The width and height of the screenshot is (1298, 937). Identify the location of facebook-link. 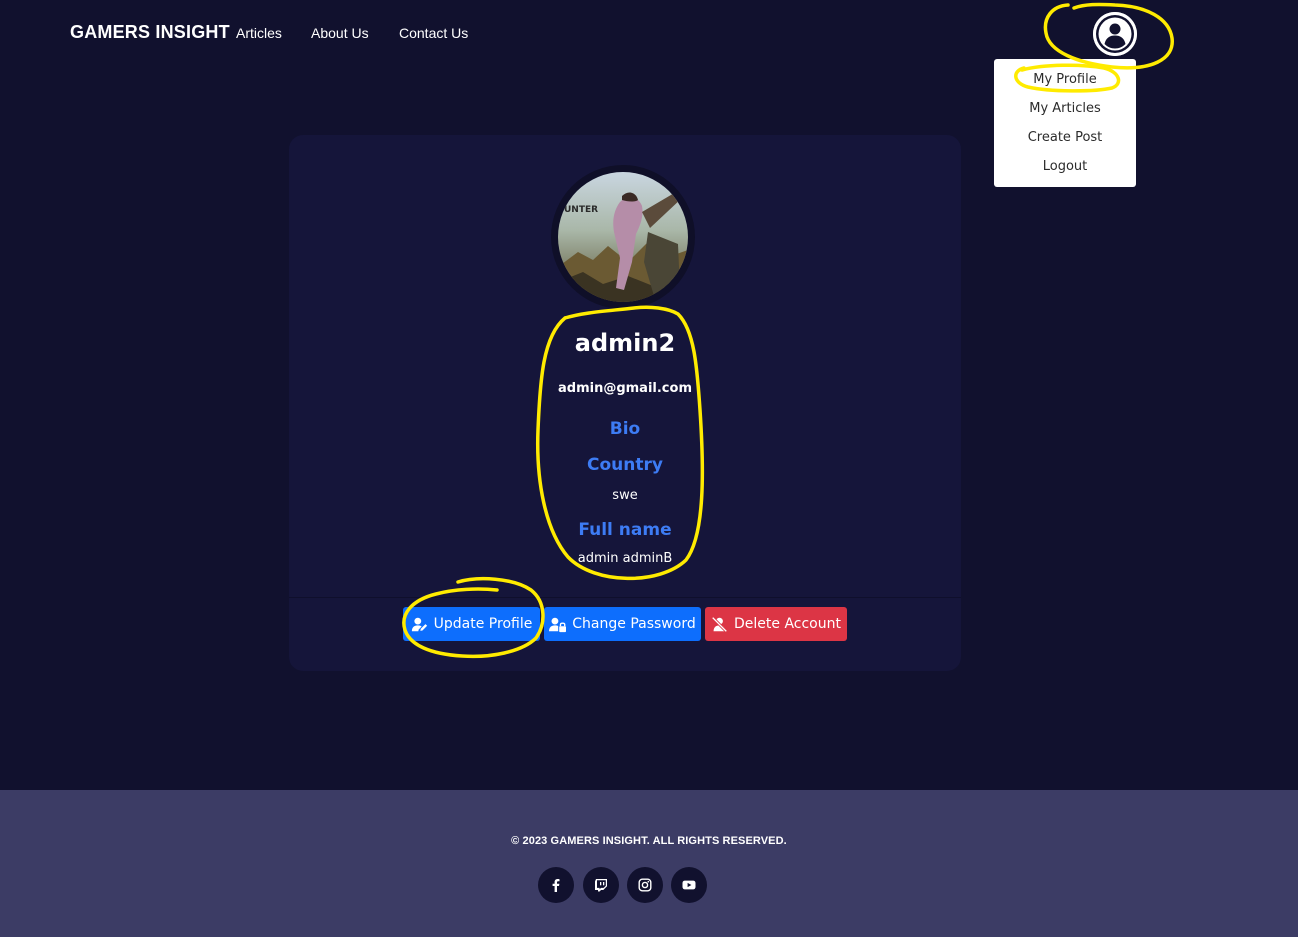
(556, 885).